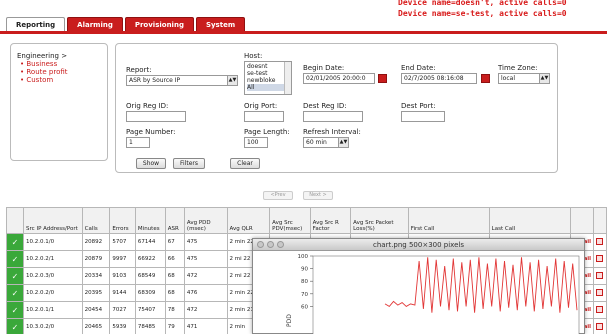  Describe the element at coordinates (150, 242) in the screenshot. I see `minutes-cell: 67144` at that location.